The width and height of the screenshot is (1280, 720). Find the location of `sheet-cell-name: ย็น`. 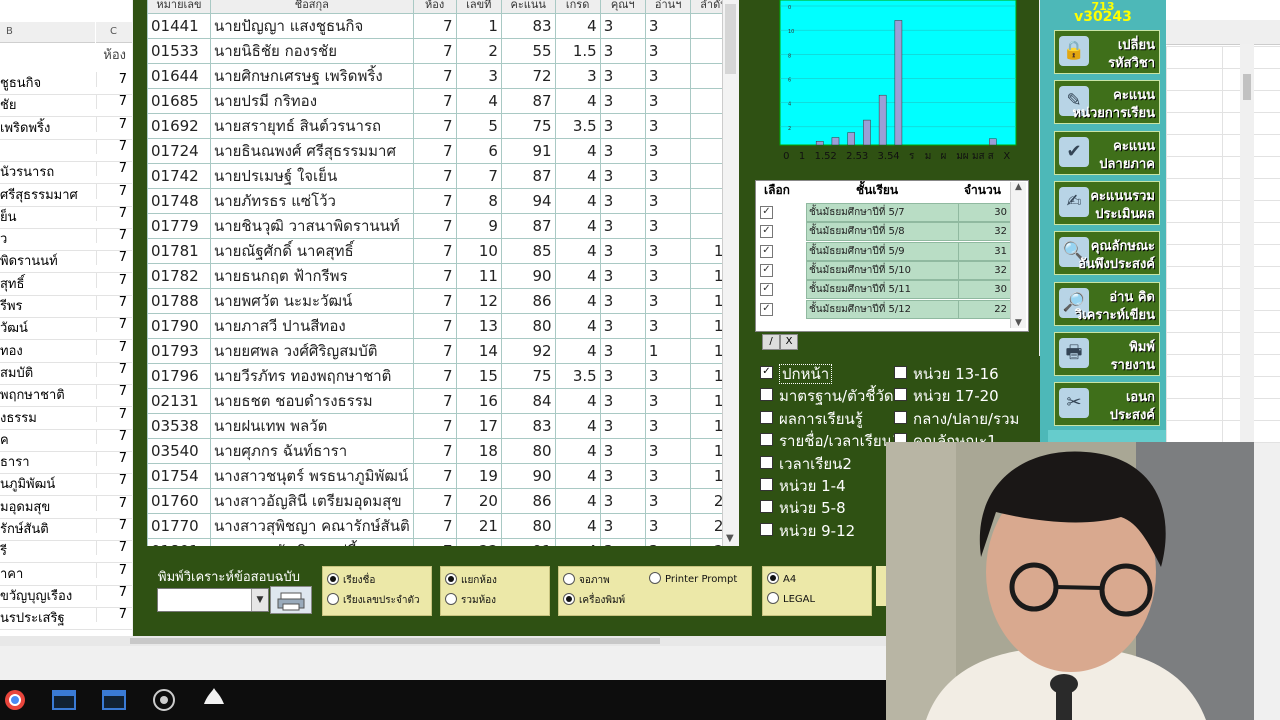

sheet-cell-name: ย็น is located at coordinates (47, 216).